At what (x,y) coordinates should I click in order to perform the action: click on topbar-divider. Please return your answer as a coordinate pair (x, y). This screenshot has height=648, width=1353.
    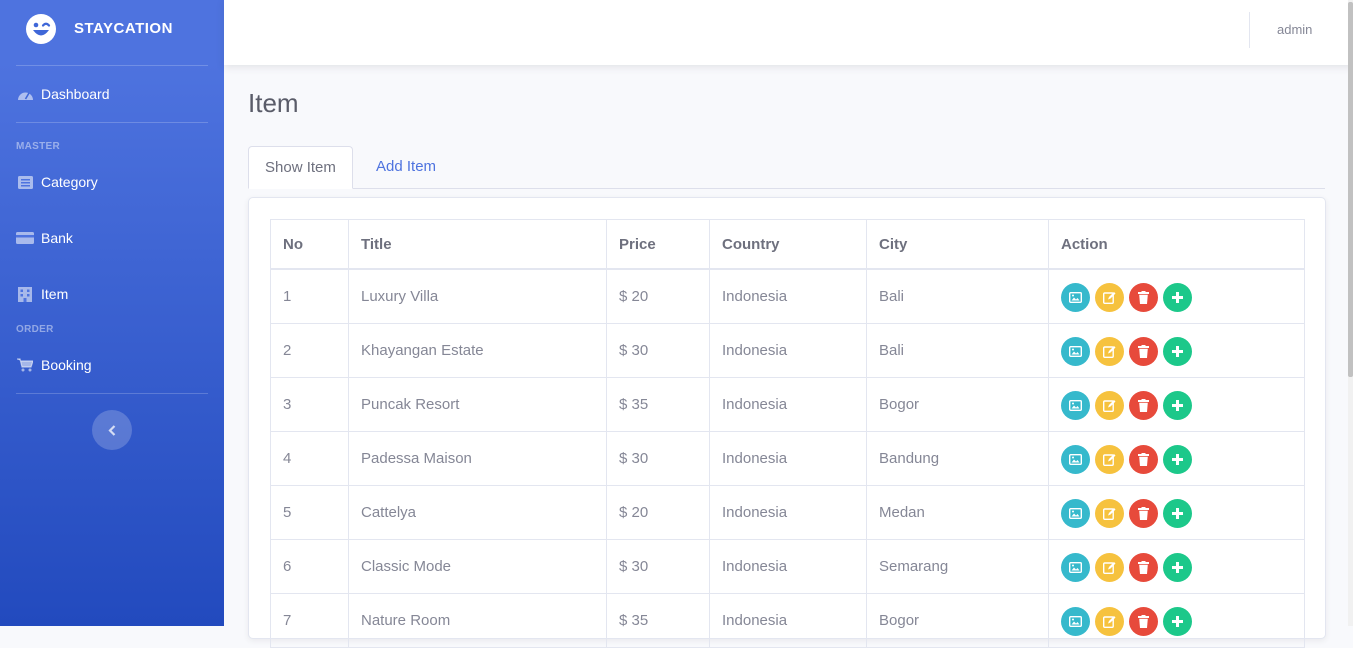
    Looking at the image, I should click on (1249, 30).